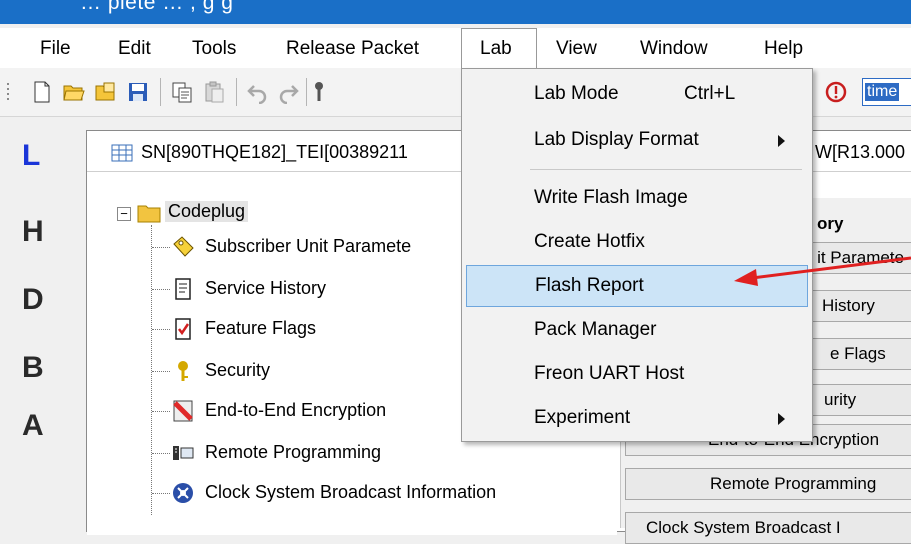  What do you see at coordinates (8, 91) in the screenshot?
I see `toolbar-grip-icon` at bounding box center [8, 91].